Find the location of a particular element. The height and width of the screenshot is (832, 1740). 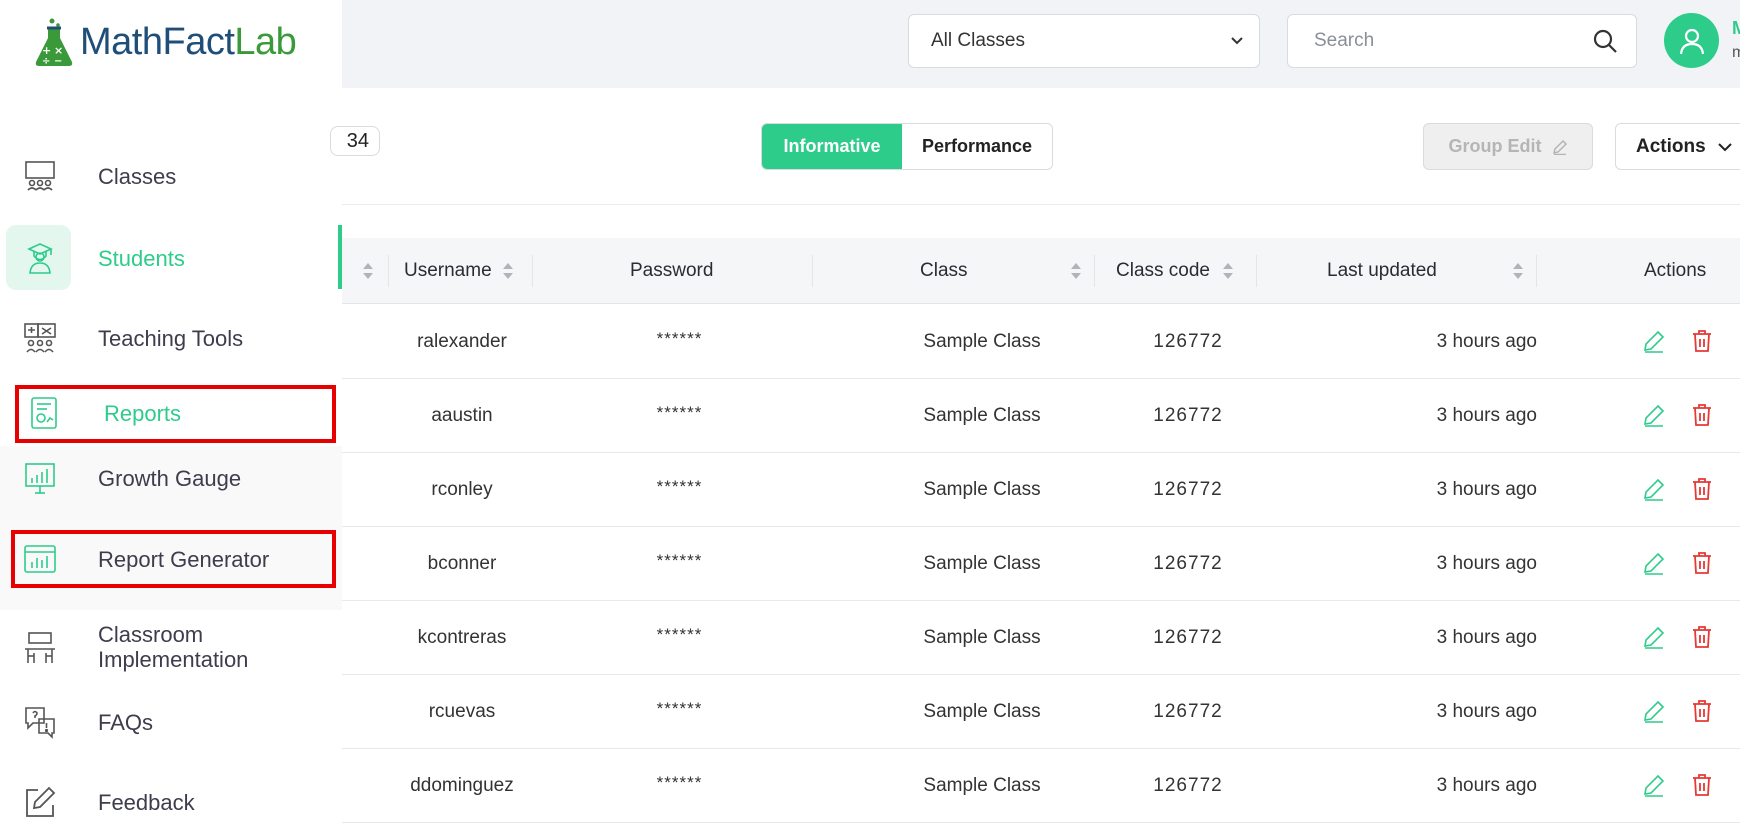

brand-name: MathFactLab is located at coordinates (188, 42).